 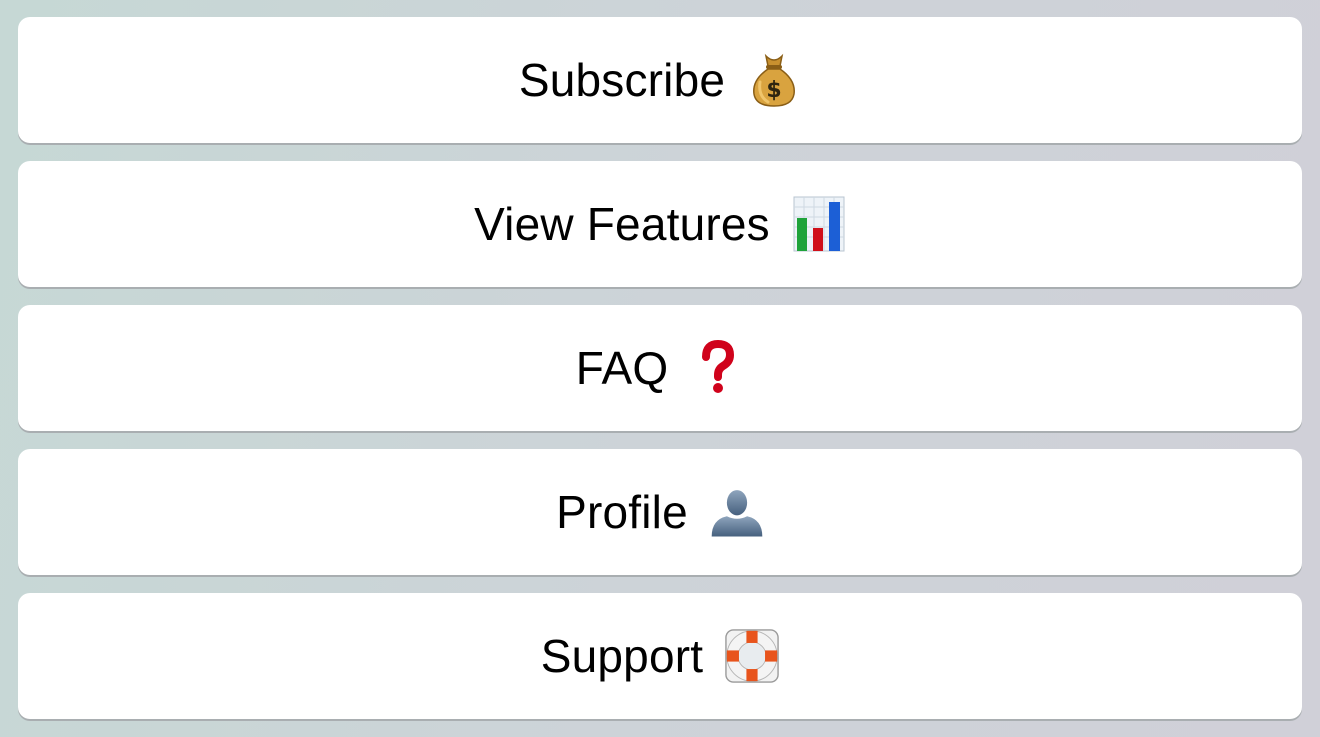 What do you see at coordinates (717, 368) in the screenshot?
I see `question-mark-icon` at bounding box center [717, 368].